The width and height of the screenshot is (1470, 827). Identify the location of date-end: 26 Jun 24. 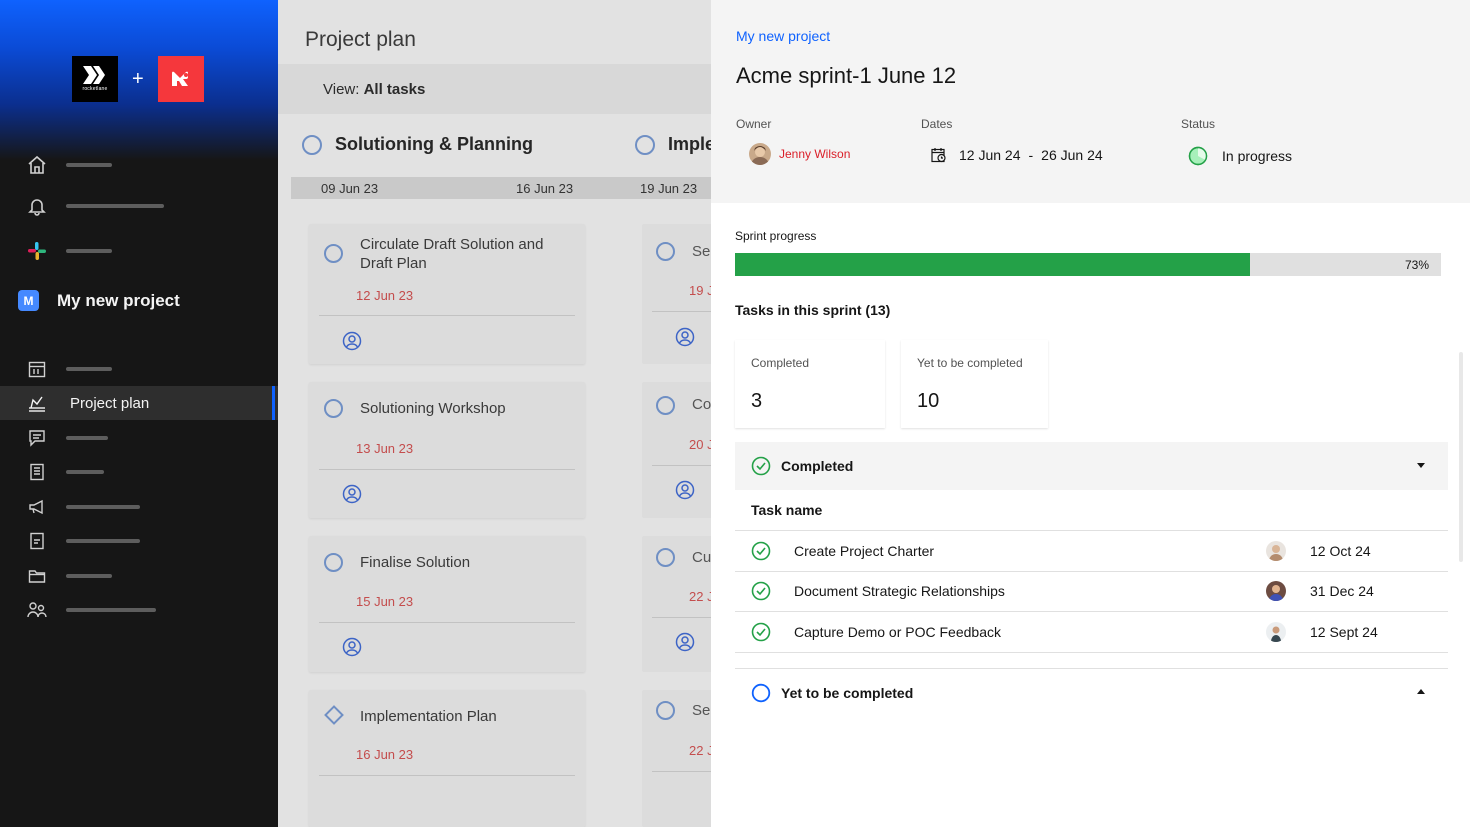
(1072, 155).